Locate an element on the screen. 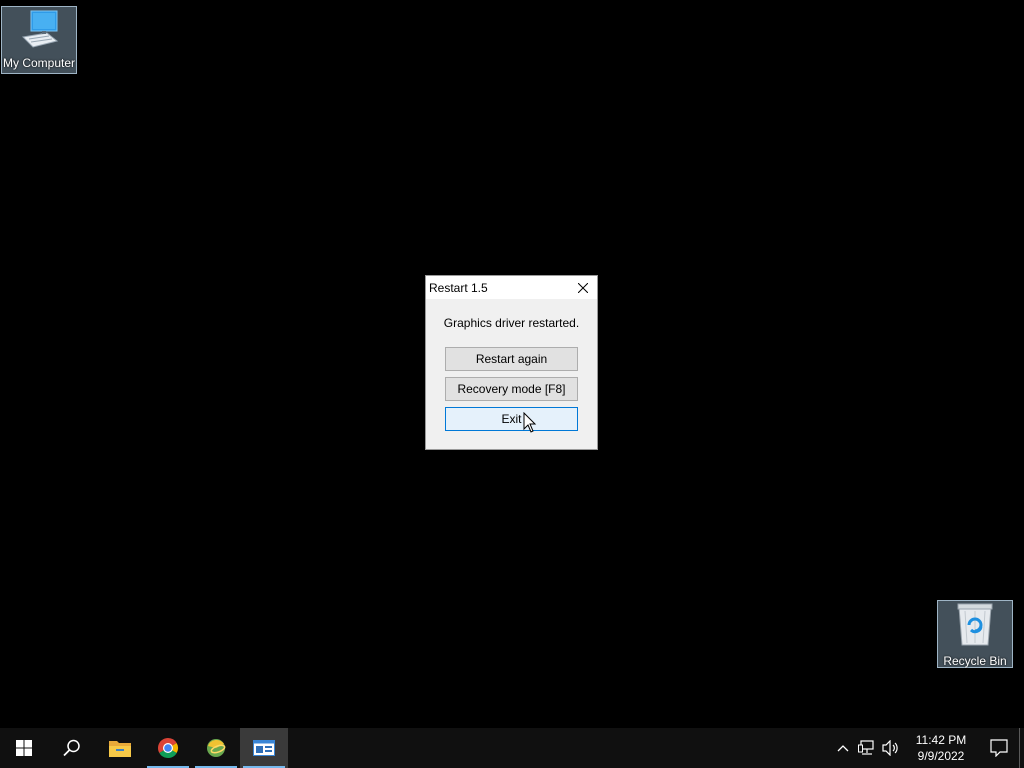  search-icon is located at coordinates (71, 748).